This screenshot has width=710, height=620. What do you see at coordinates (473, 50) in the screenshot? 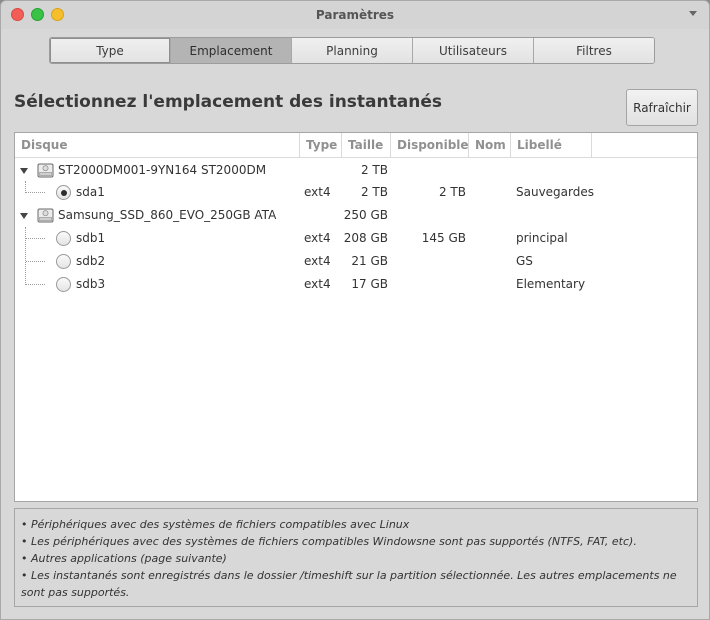
I see `tab-utilisateurs: Utilisateurs` at bounding box center [473, 50].